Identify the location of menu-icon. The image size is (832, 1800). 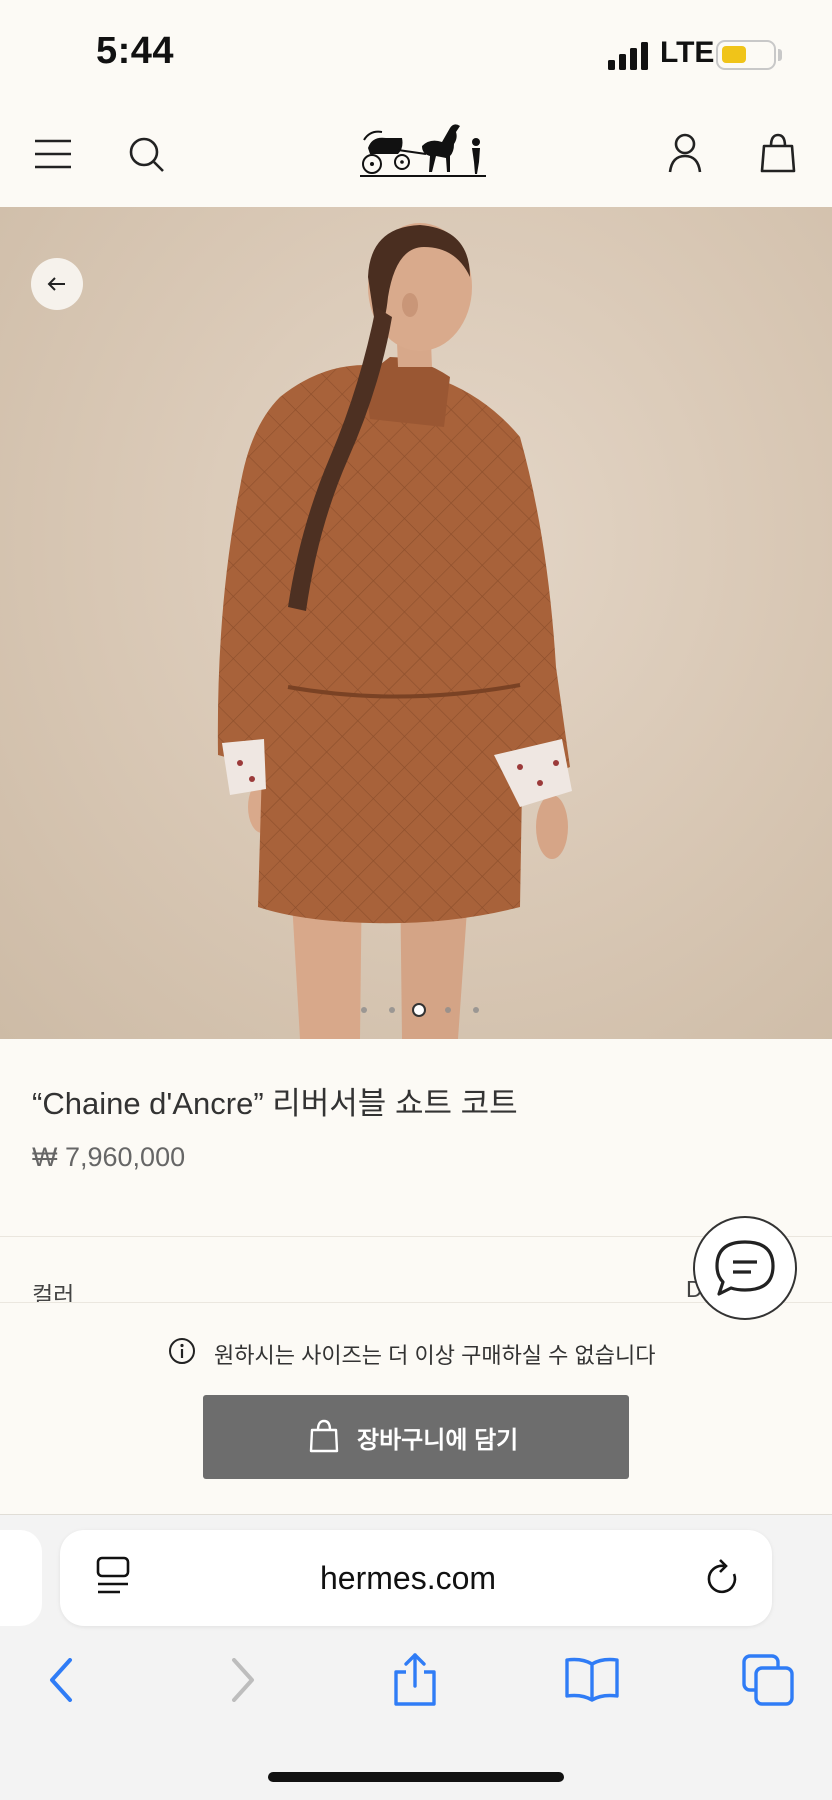
(53, 154).